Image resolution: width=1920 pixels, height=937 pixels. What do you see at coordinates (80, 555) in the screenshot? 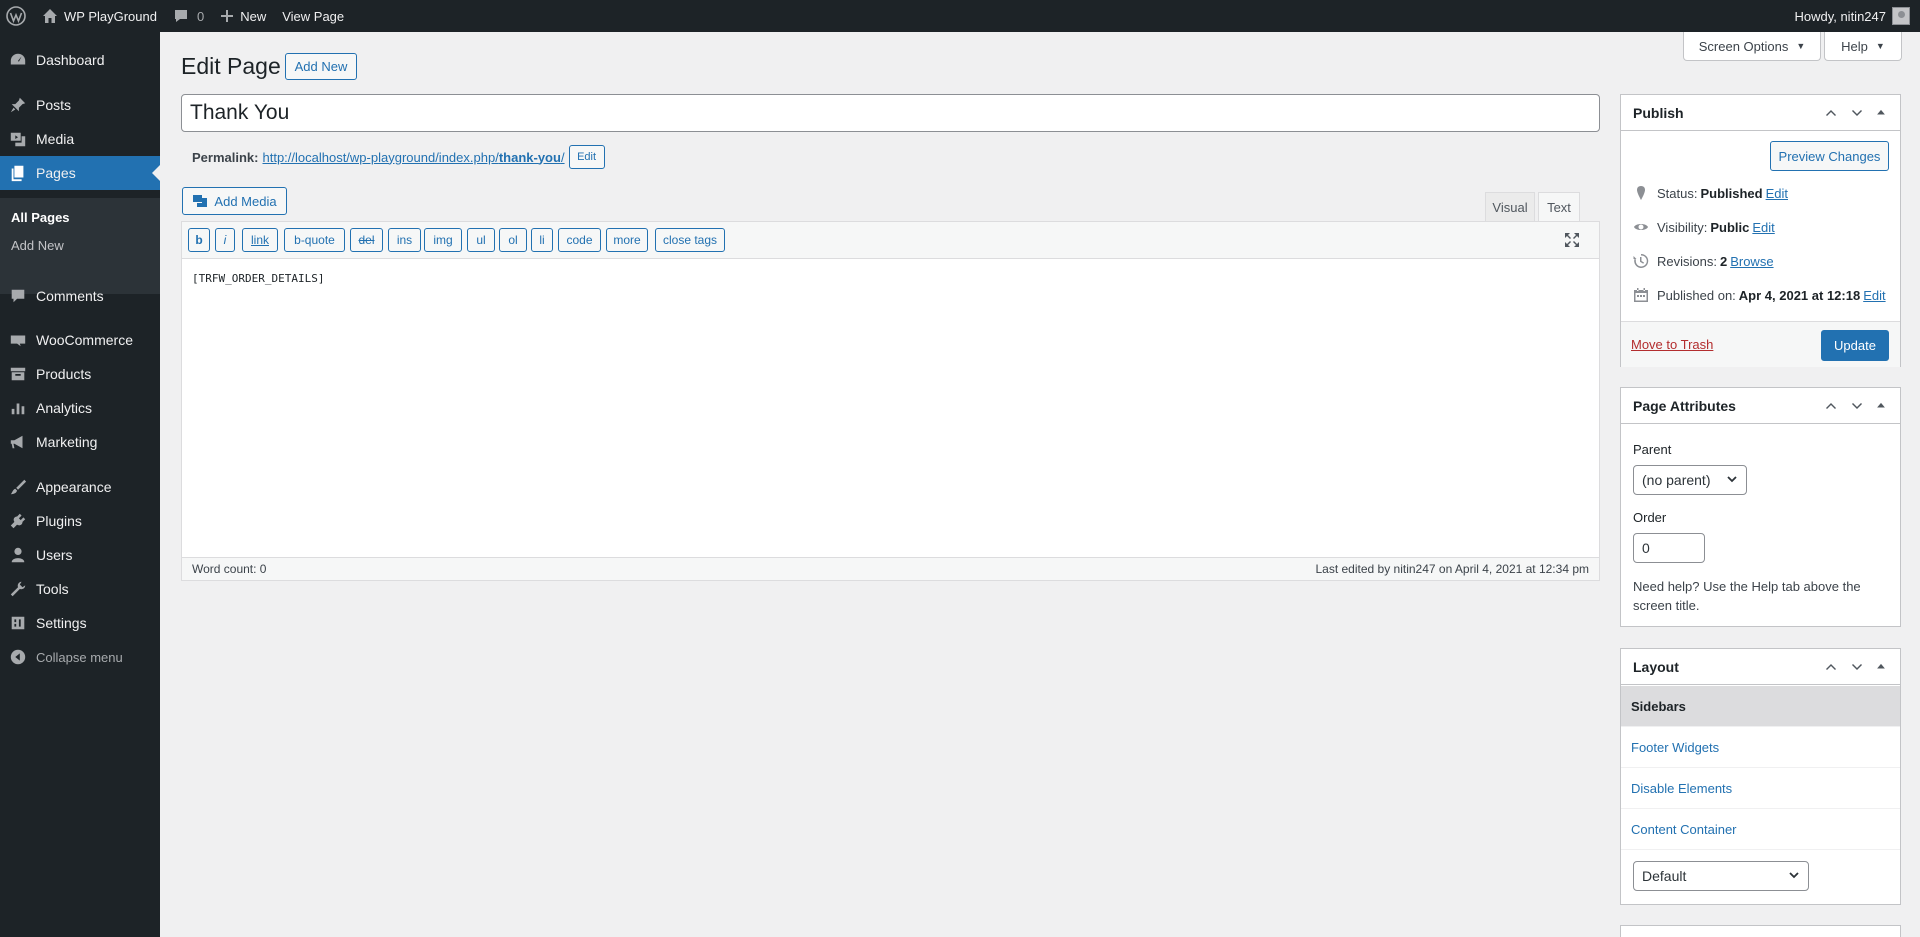
I see `sidebar-item-users: Users` at bounding box center [80, 555].